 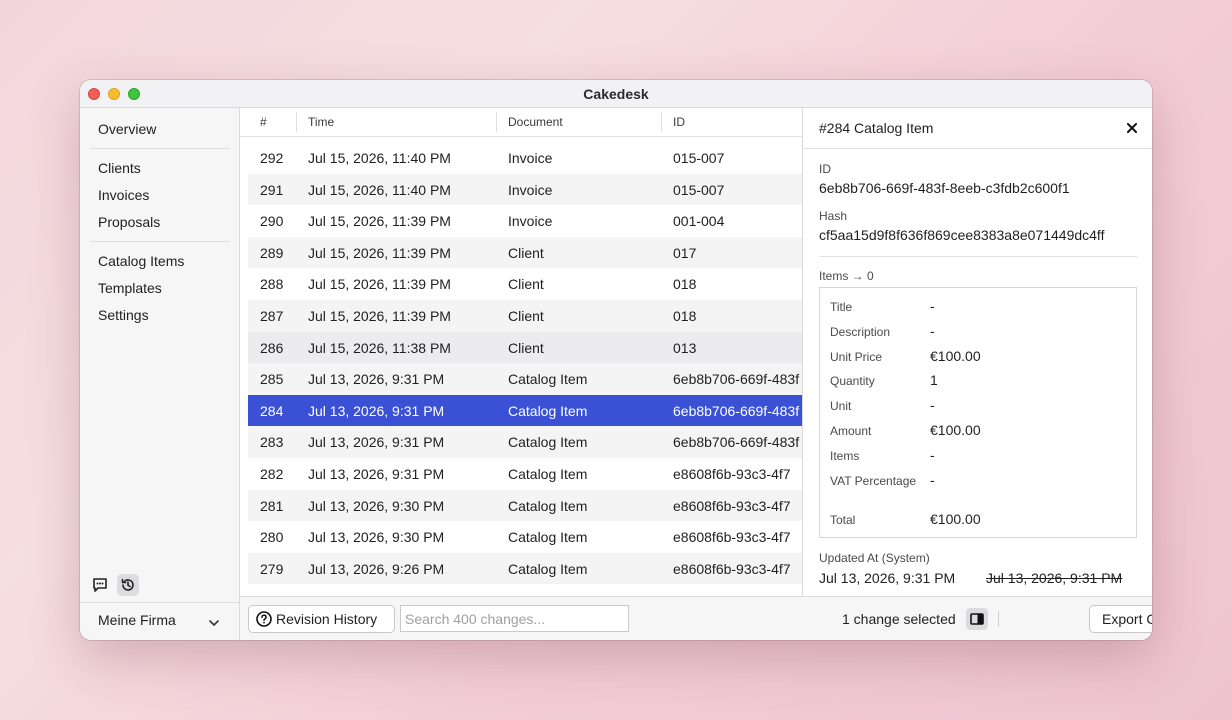 What do you see at coordinates (514, 618) in the screenshot?
I see `search-input` at bounding box center [514, 618].